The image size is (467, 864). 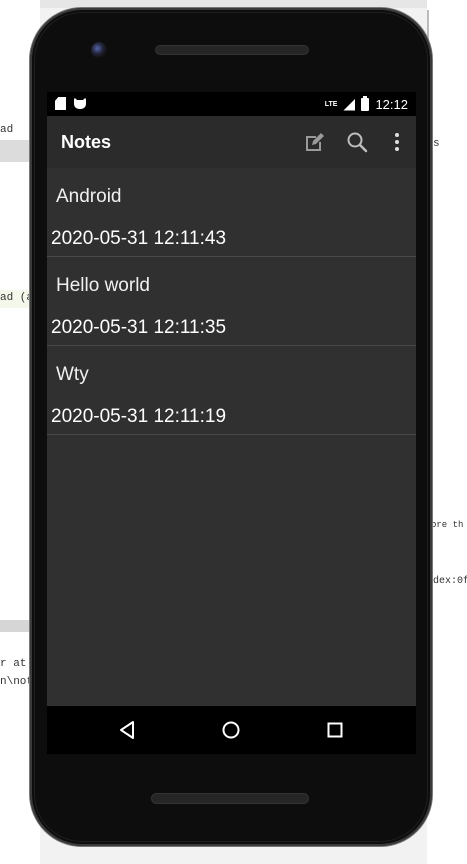 What do you see at coordinates (72, 374) in the screenshot?
I see `note-title: Wty` at bounding box center [72, 374].